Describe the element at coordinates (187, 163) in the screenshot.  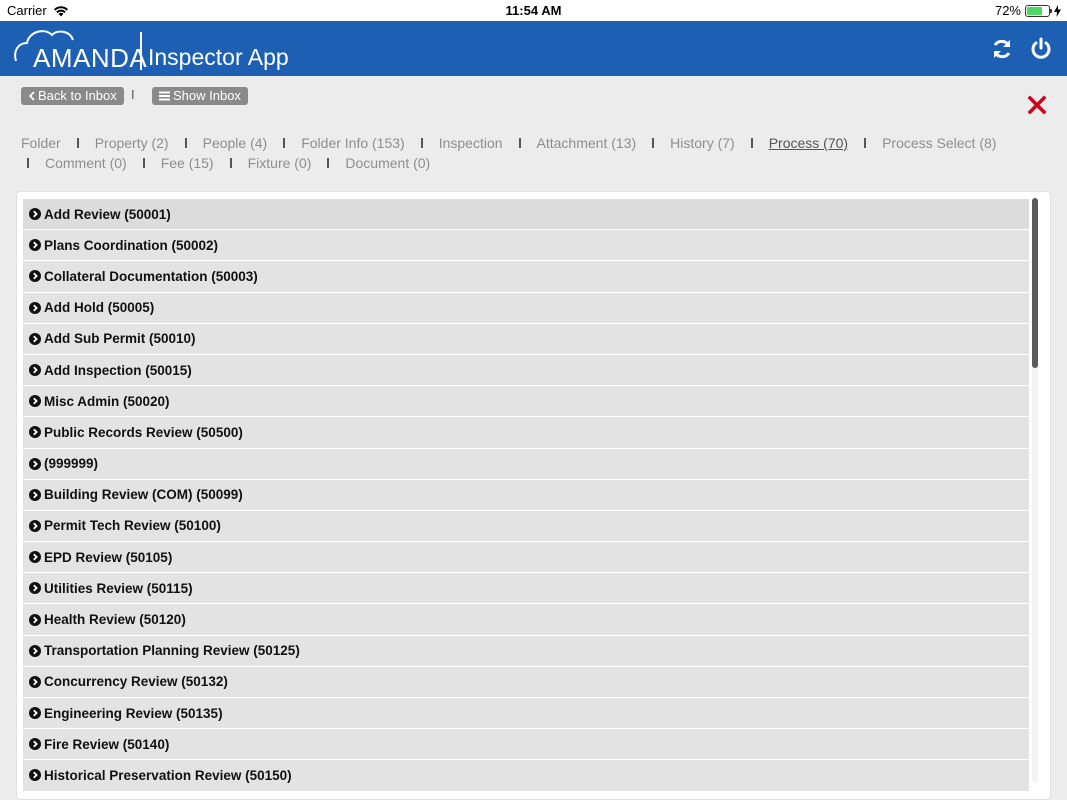
I see `tab-fee: Fee (15)` at that location.